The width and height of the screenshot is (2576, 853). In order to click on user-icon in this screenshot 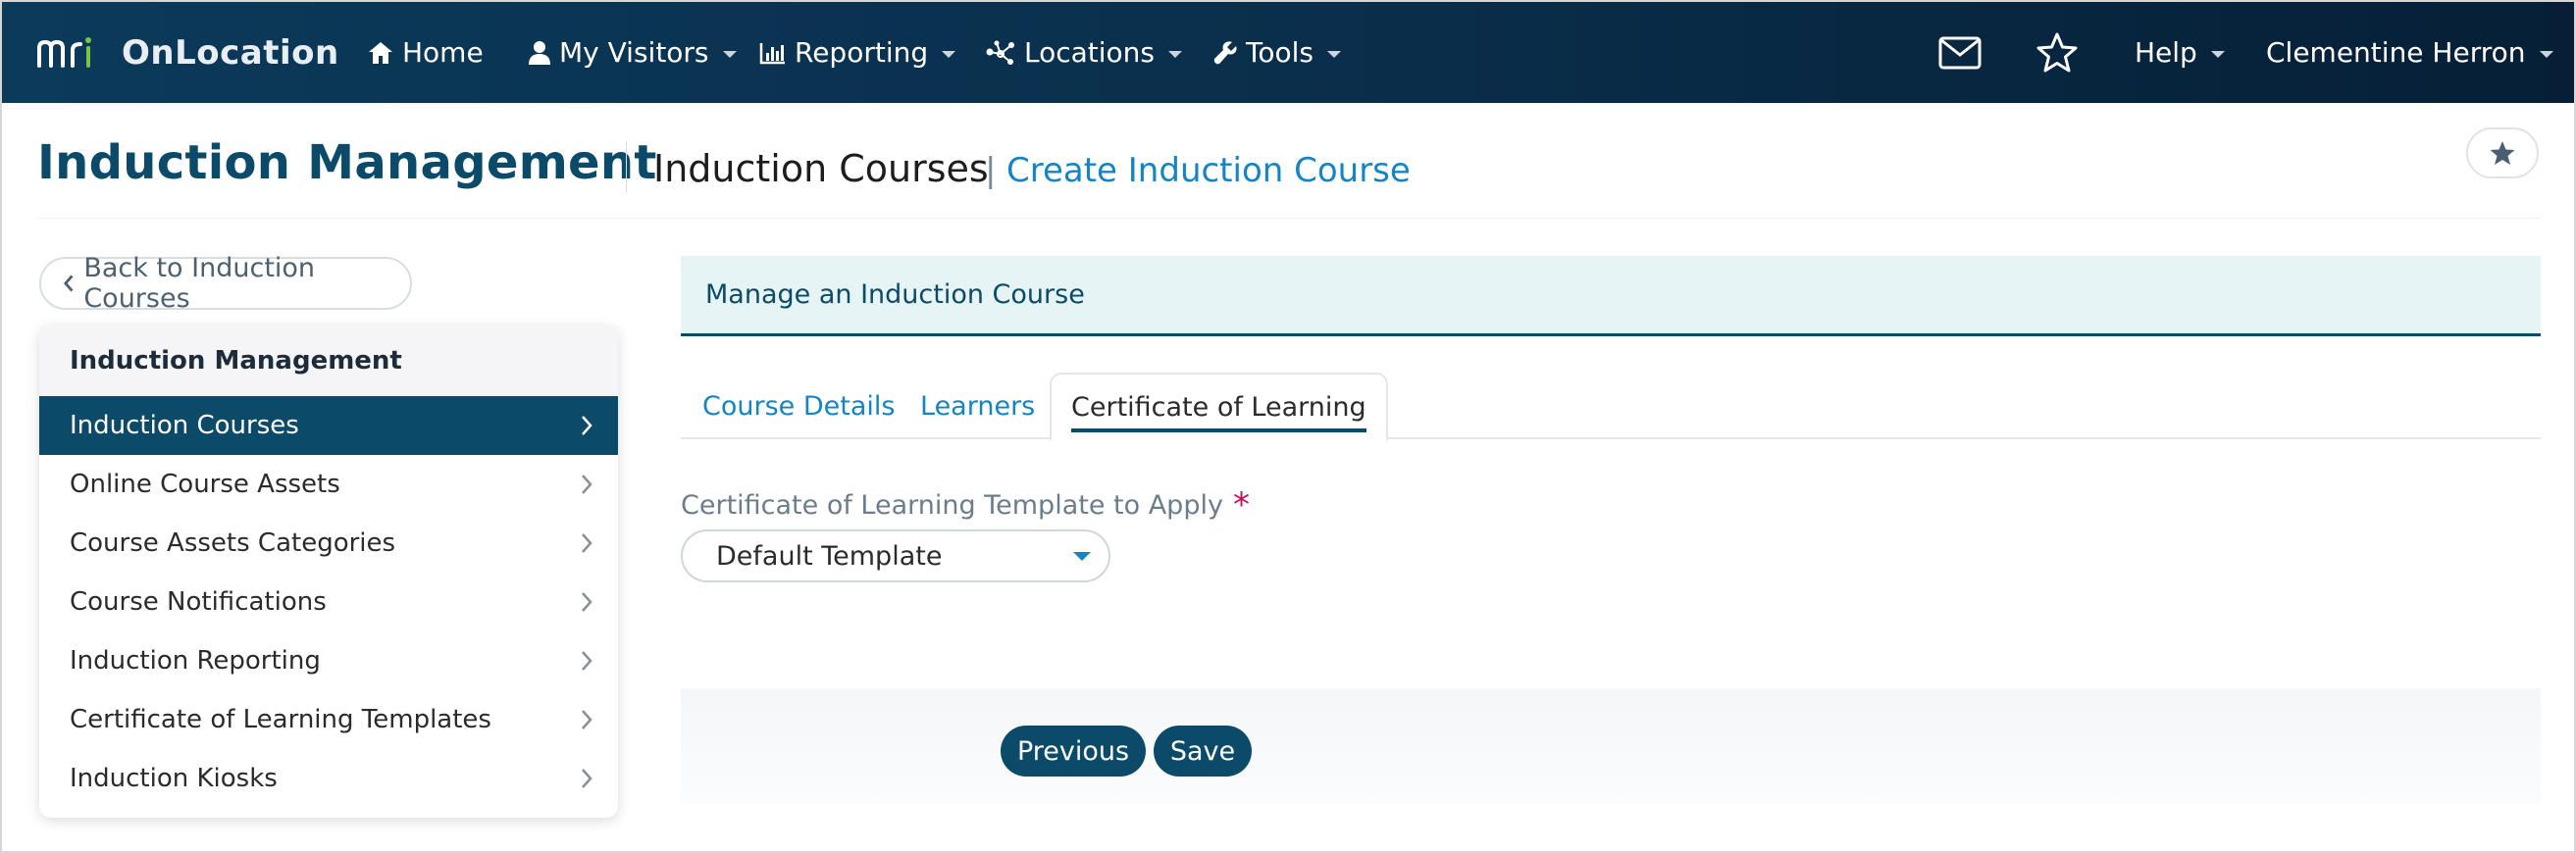, I will do `click(539, 52)`.